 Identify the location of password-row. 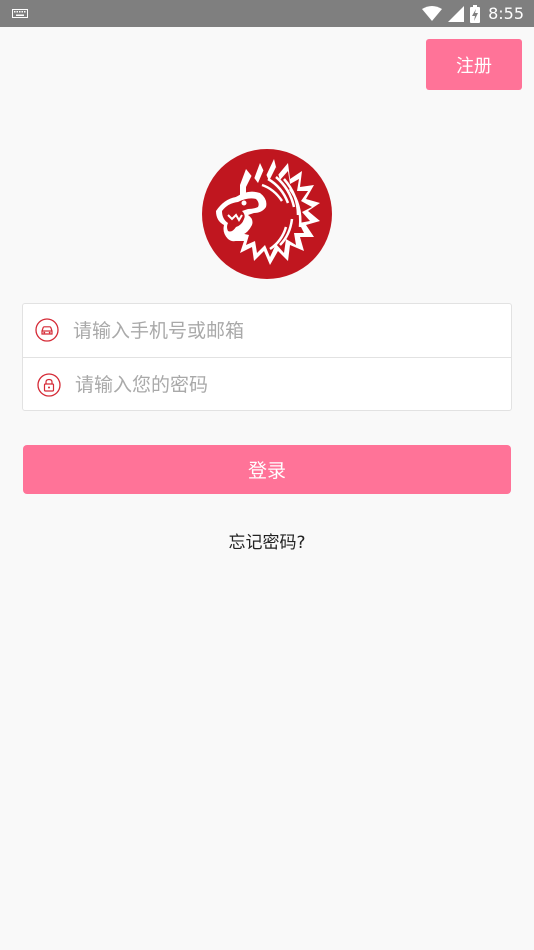
(267, 384).